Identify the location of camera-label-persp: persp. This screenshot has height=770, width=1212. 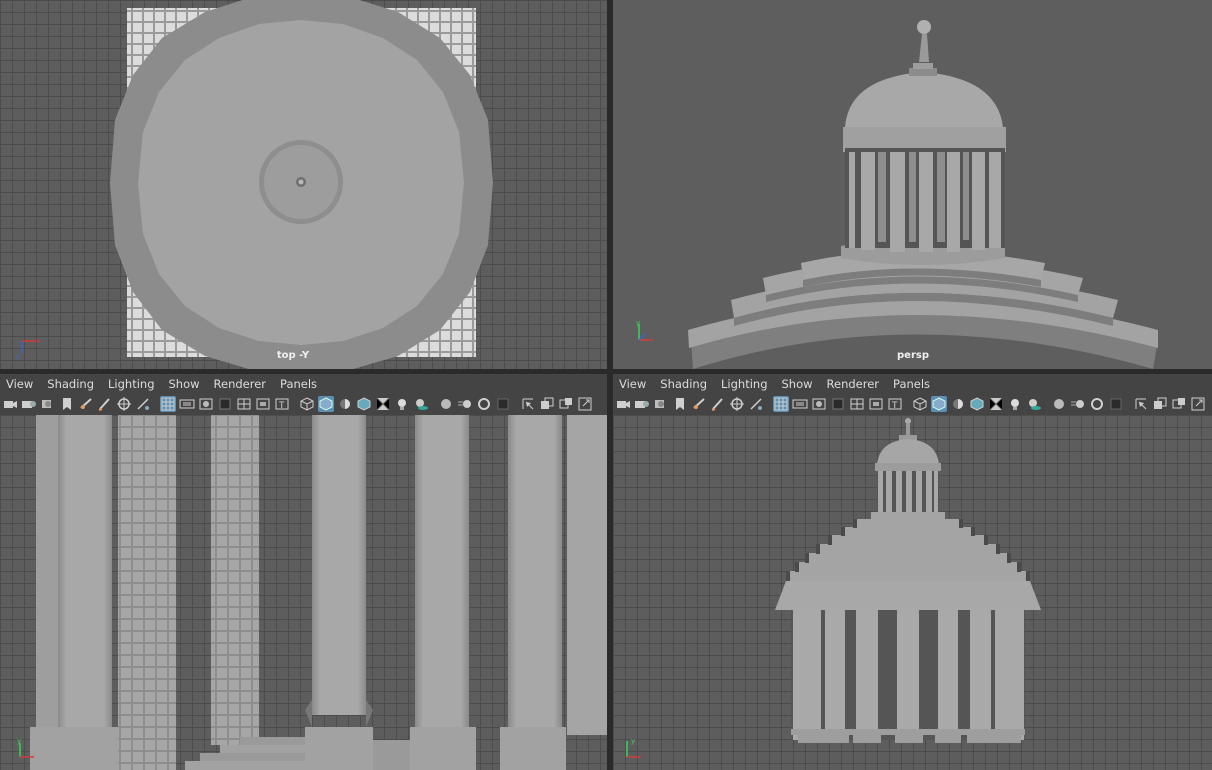
(913, 355).